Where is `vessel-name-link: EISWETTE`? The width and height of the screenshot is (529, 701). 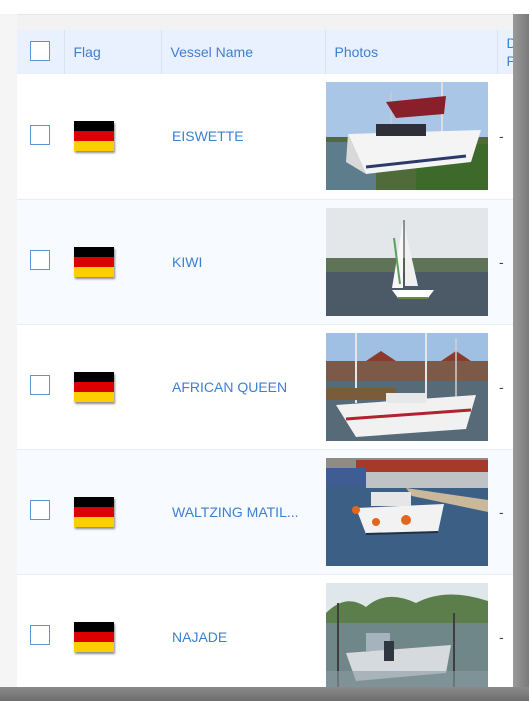
vessel-name-link: EISWETTE is located at coordinates (243, 136).